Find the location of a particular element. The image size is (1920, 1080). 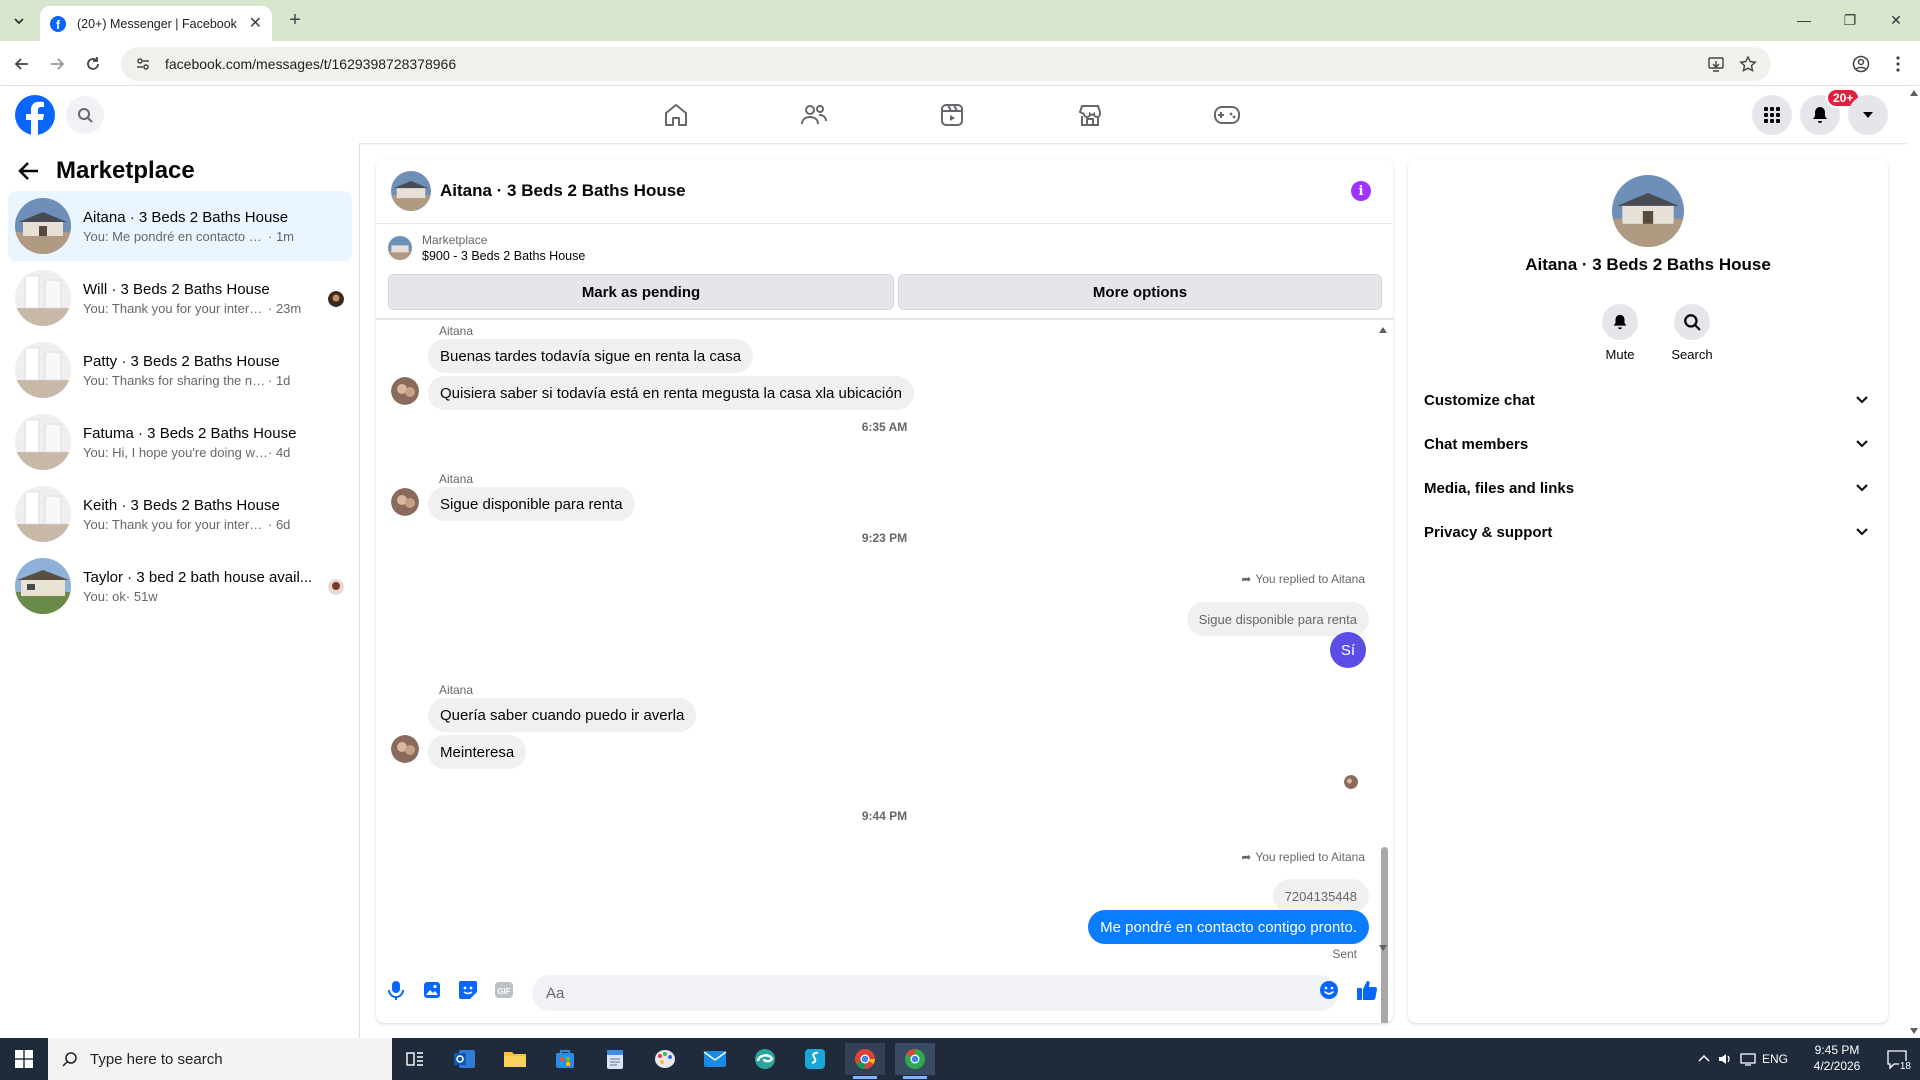

section-label: Media, files and links is located at coordinates (1499, 488).